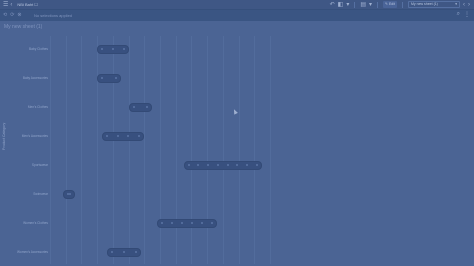 The image size is (474, 266). Describe the element at coordinates (23, 27) in the screenshot. I see `chart-title: My new sheet (1)` at that location.